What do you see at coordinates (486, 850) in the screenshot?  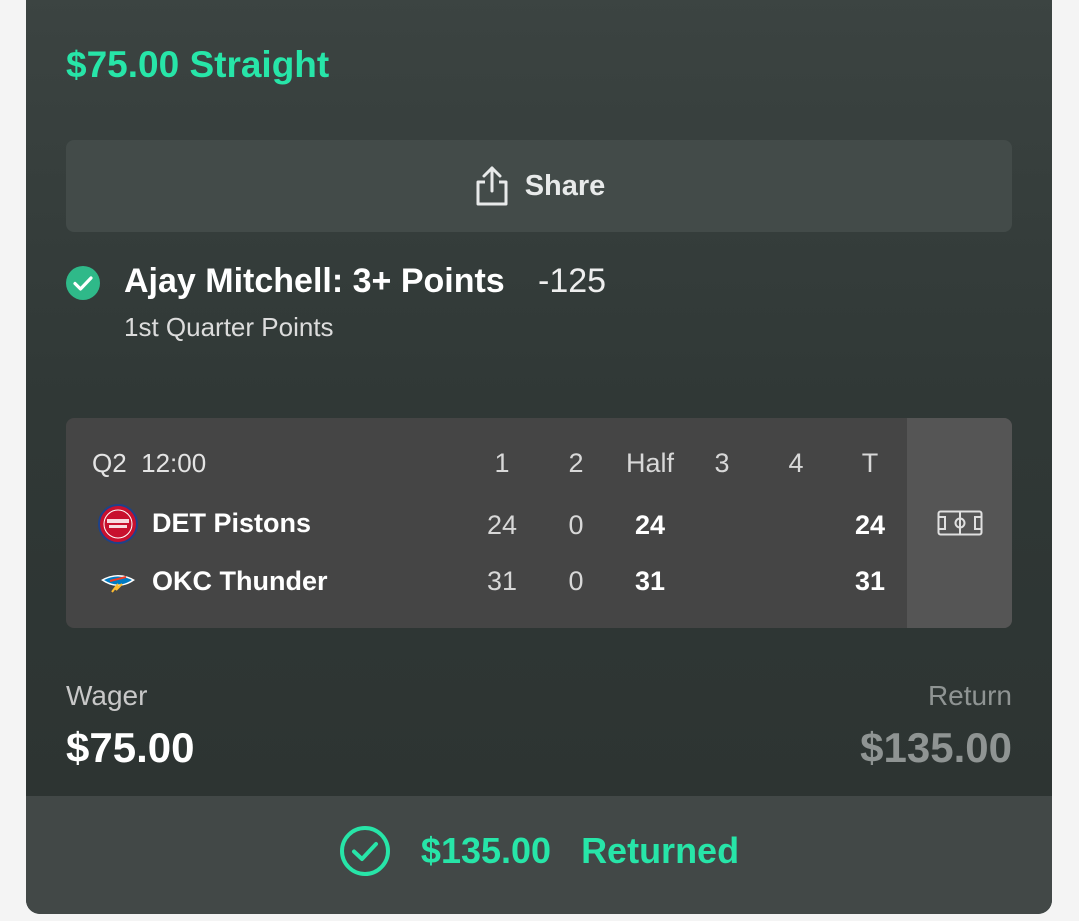 I see `returned-amount: $135.00` at bounding box center [486, 850].